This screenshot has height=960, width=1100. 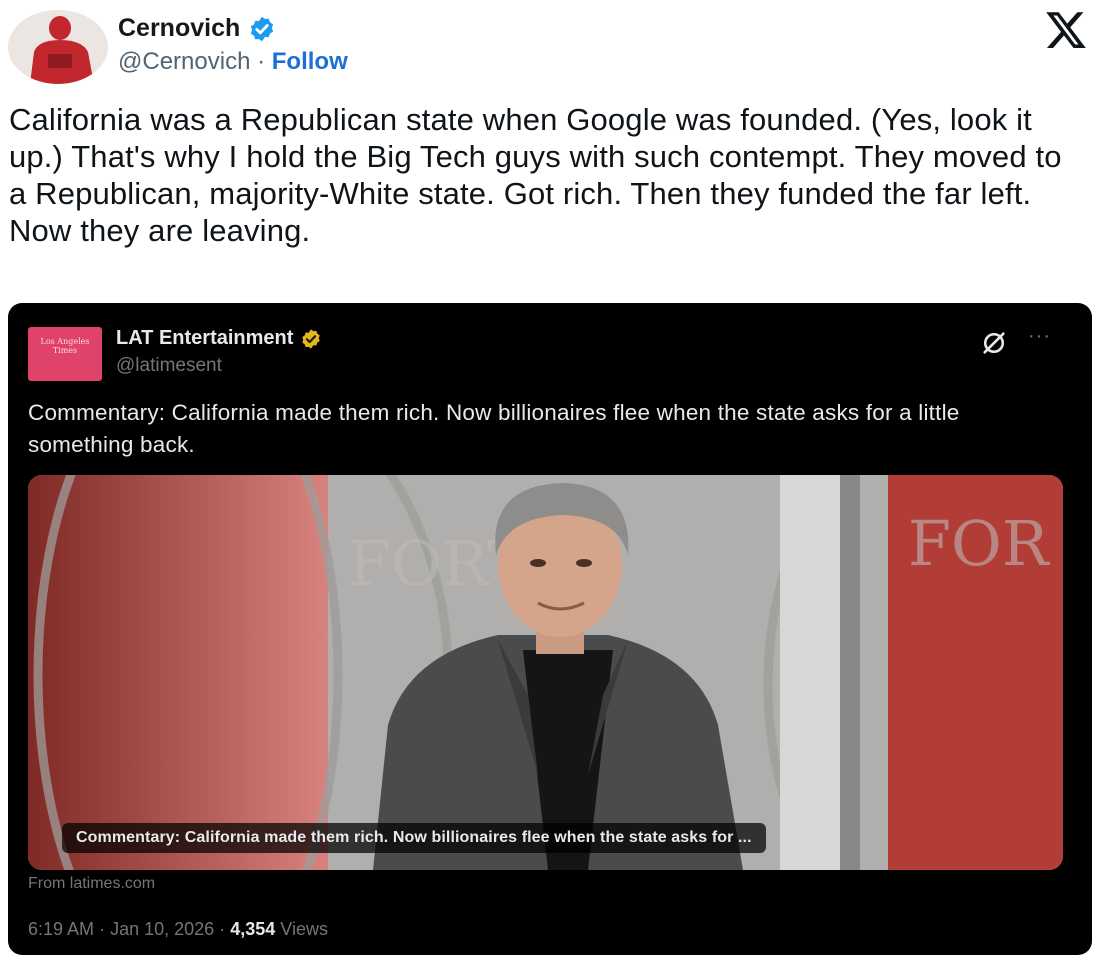 I want to click on views-count: 4,354, so click(x=253, y=929).